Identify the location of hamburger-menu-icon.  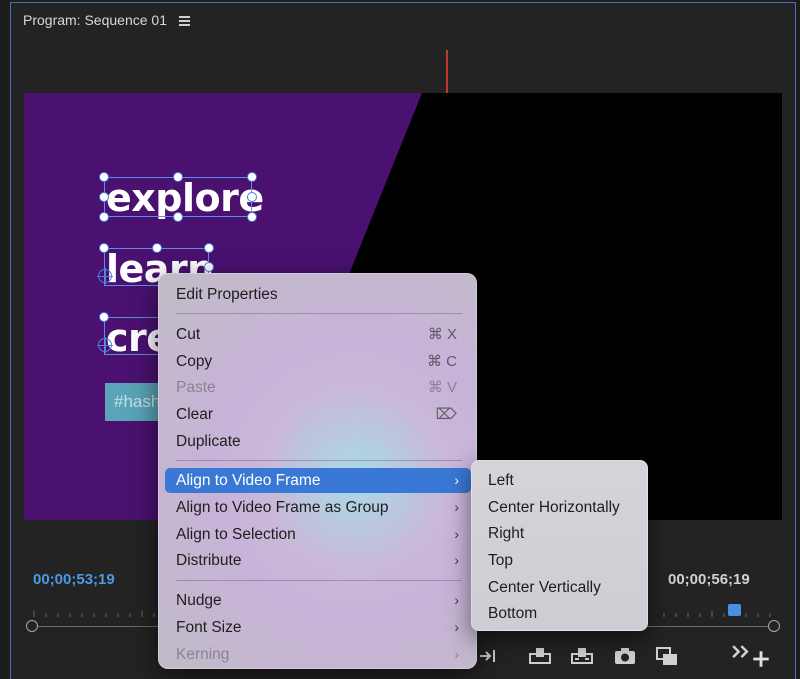
(184, 20).